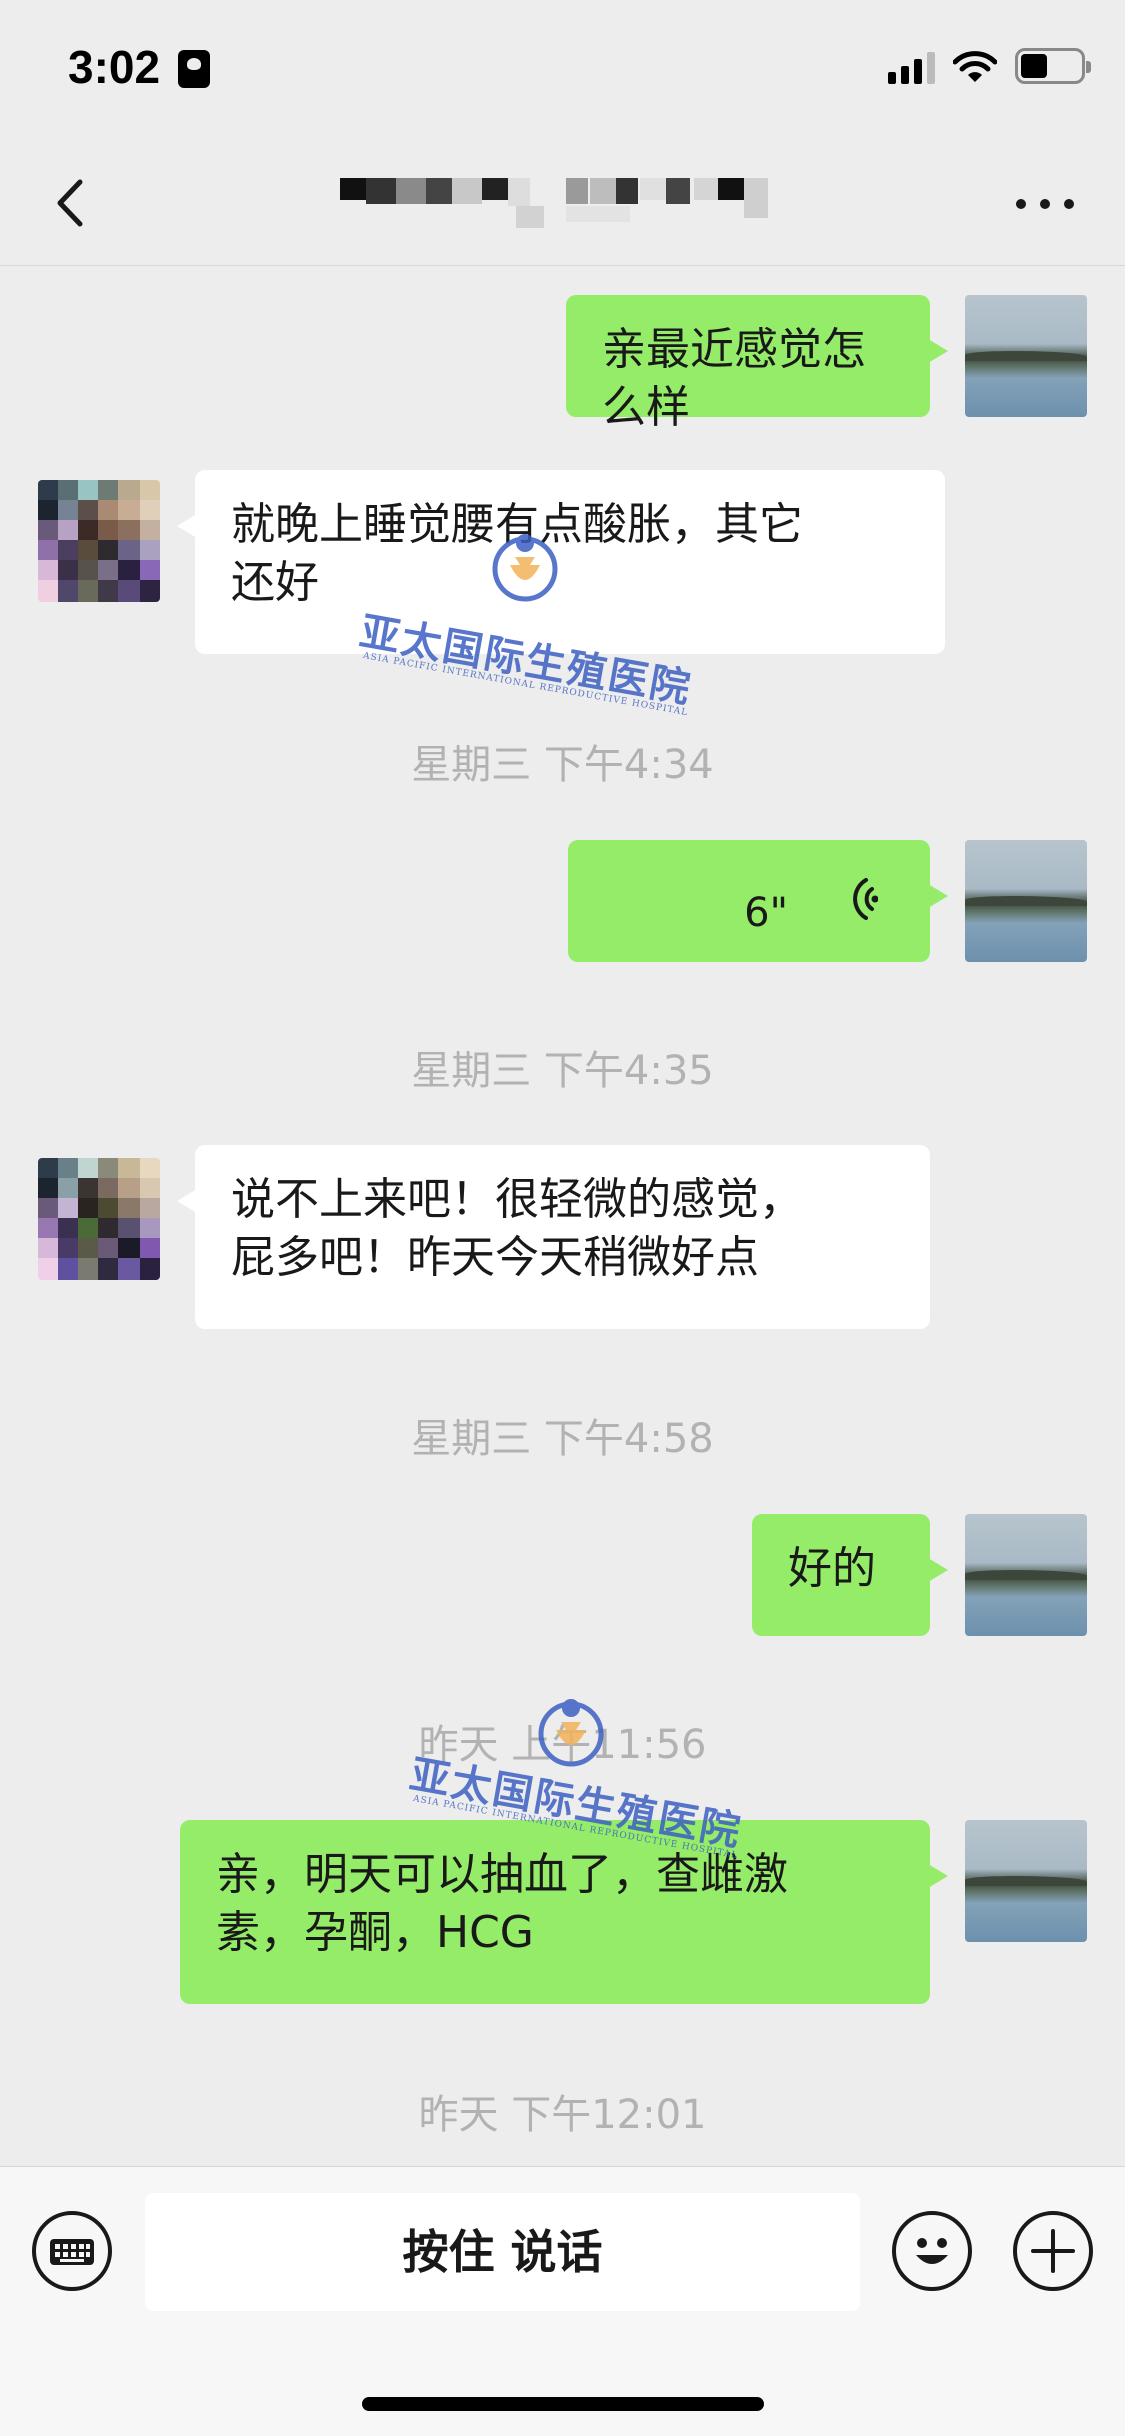 The height and width of the screenshot is (2436, 1125). I want to click on chat-header, so click(562, 203).